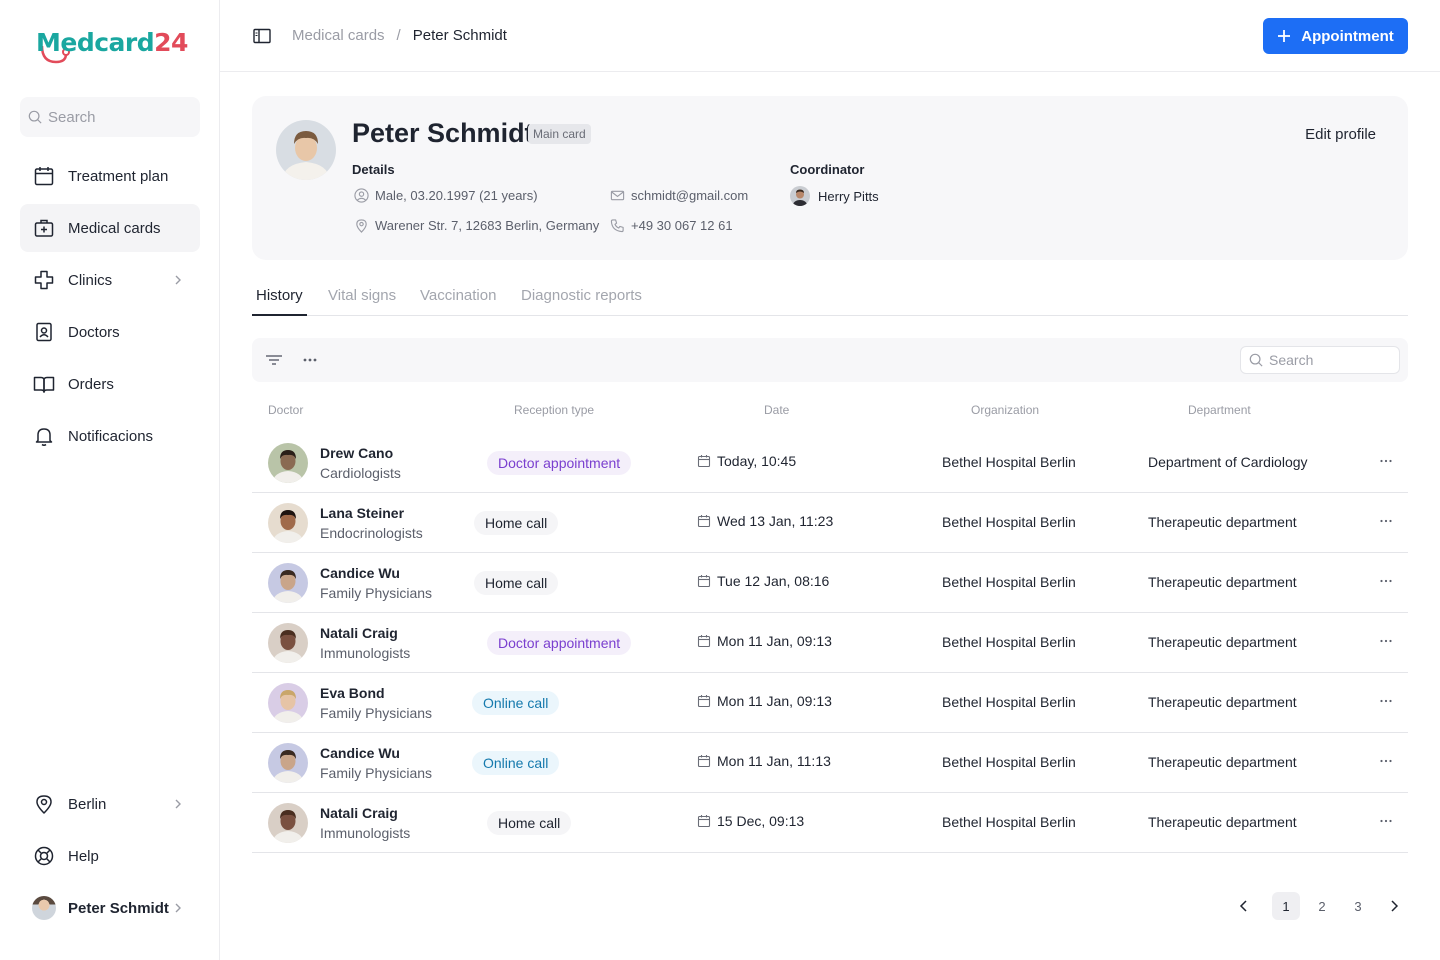 The height and width of the screenshot is (960, 1440). Describe the element at coordinates (94, 332) in the screenshot. I see `sidebar-item-label: Doctors` at that location.